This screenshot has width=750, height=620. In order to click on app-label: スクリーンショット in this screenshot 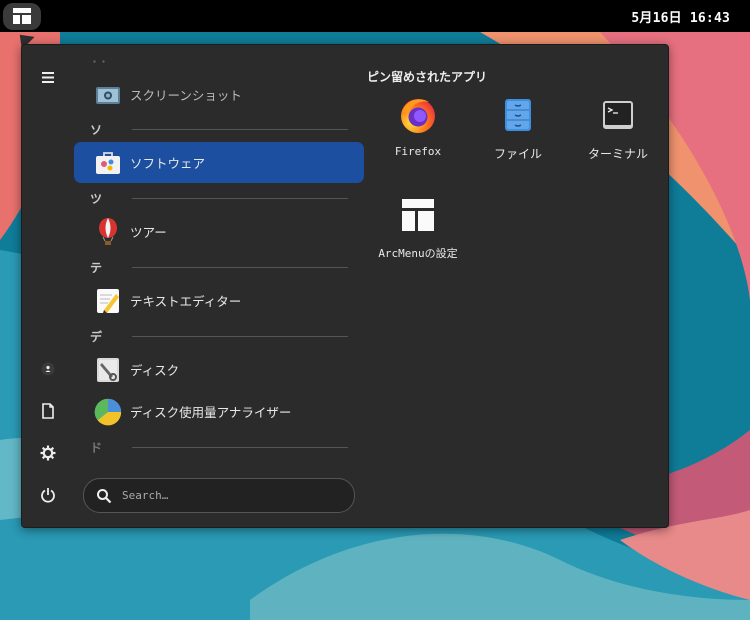, I will do `click(186, 95)`.